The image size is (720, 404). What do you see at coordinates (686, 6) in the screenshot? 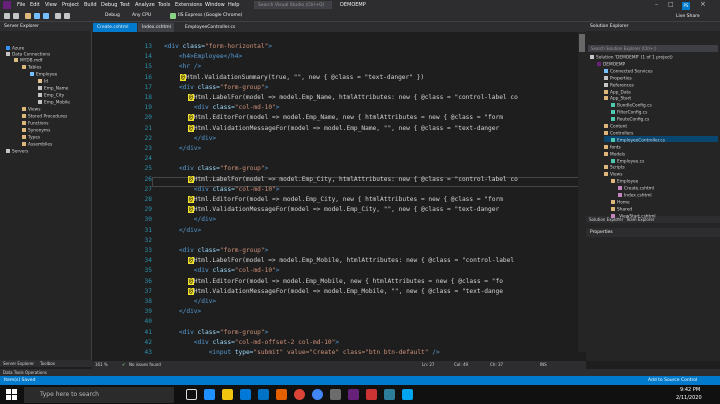
I see `avatar: PS` at bounding box center [686, 6].